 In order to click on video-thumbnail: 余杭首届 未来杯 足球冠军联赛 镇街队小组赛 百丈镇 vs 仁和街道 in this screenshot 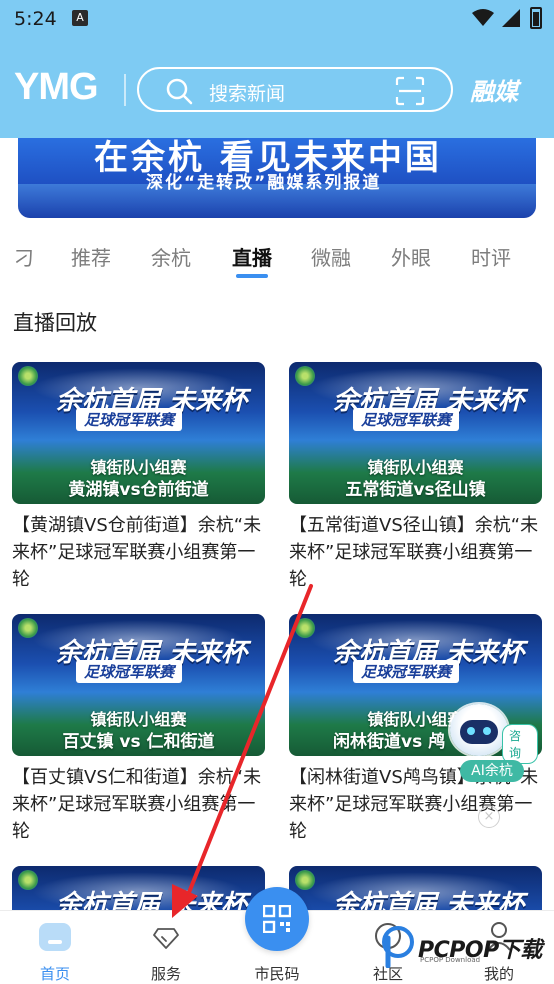, I will do `click(138, 685)`.